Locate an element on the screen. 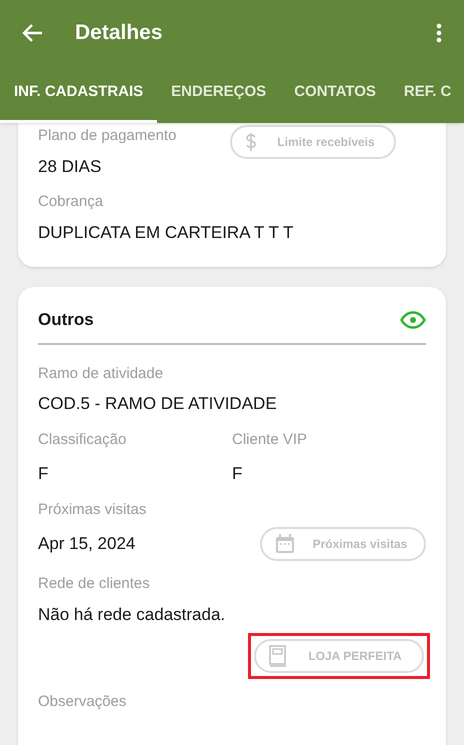  field-value: 28 DIAS is located at coordinates (70, 167).